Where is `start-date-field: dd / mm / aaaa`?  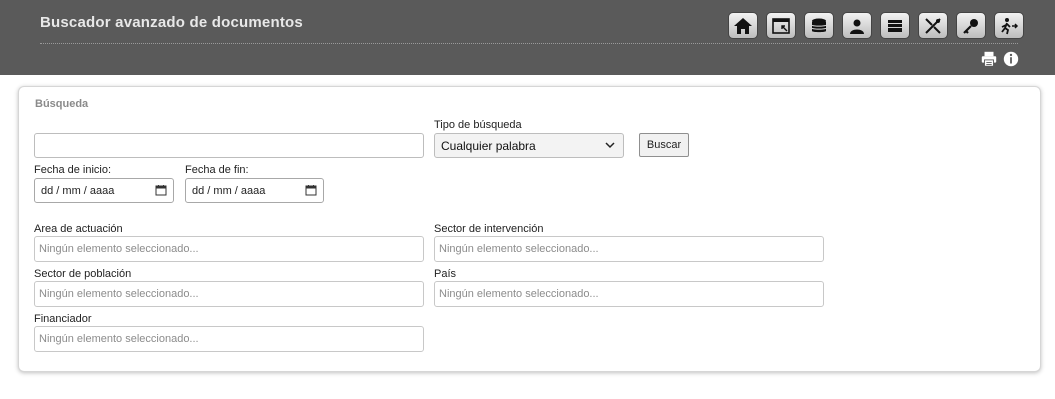 start-date-field: dd / mm / aaaa is located at coordinates (104, 190).